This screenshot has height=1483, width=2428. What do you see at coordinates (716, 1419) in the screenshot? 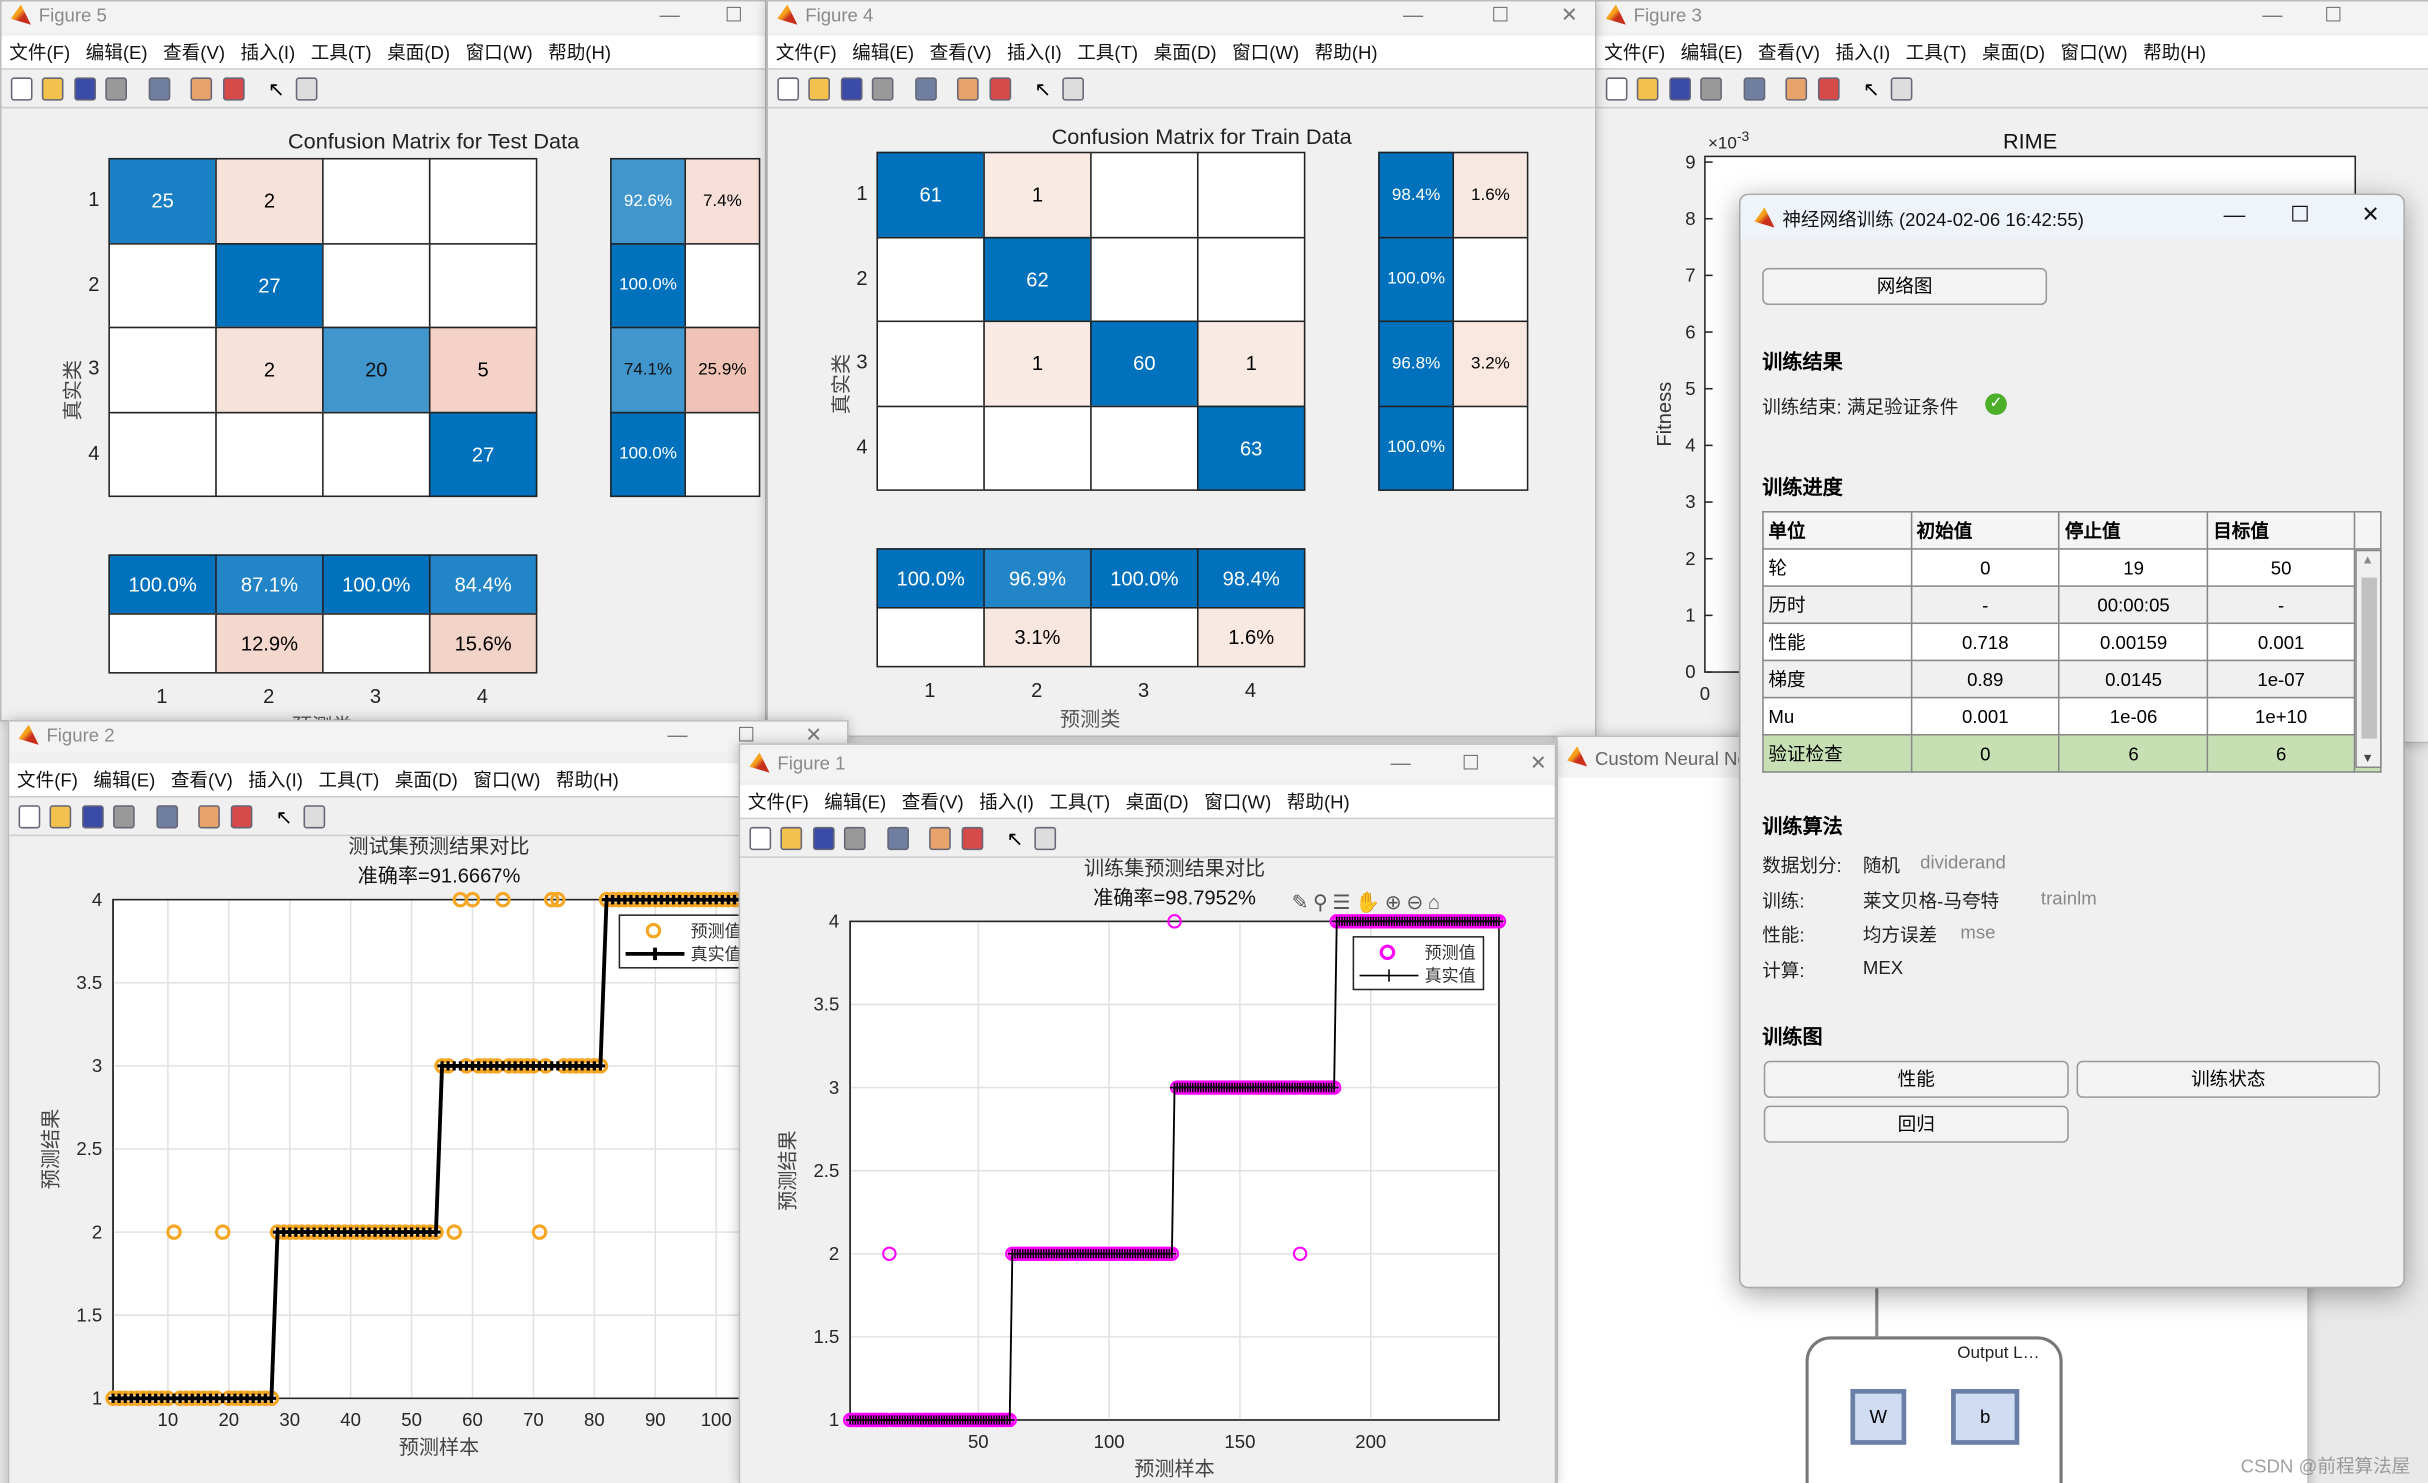
I see `x-tick-label: 100` at bounding box center [716, 1419].